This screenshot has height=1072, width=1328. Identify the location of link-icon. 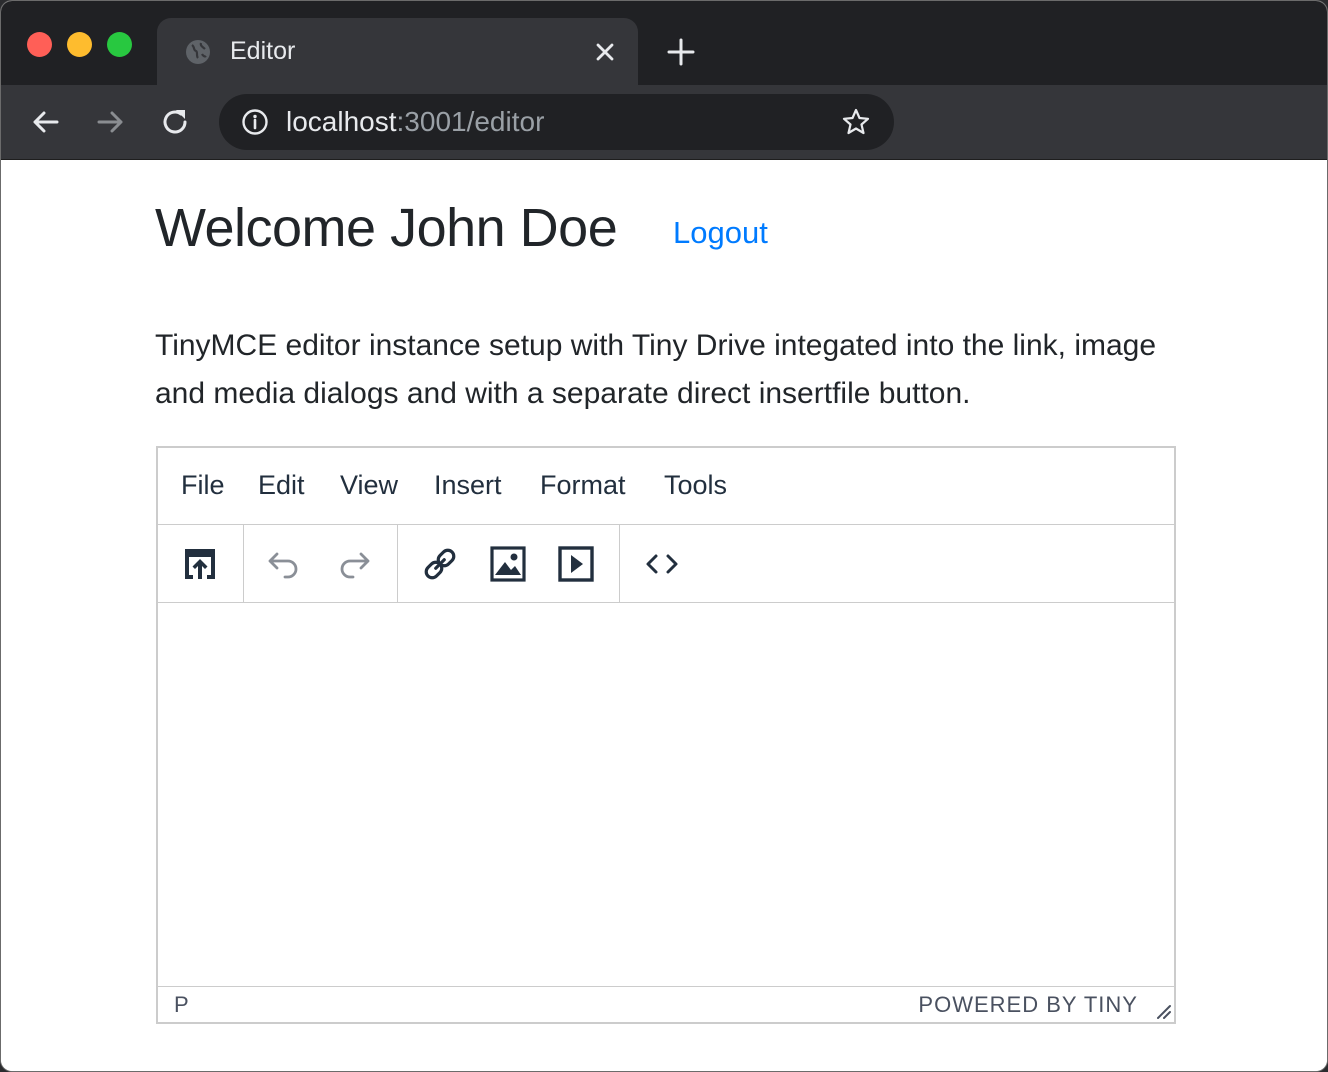
(440, 564).